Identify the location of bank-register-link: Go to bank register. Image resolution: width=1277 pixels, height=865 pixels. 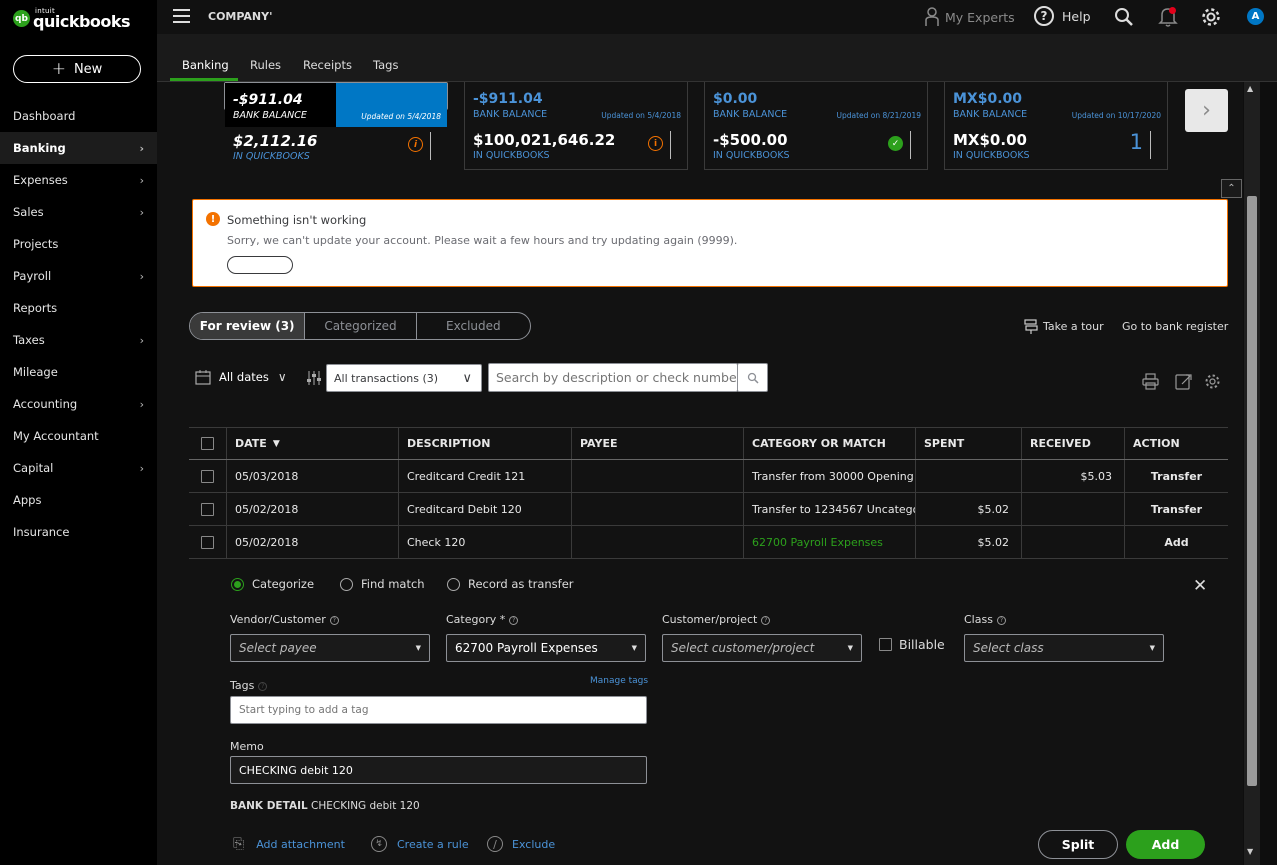
(1175, 326).